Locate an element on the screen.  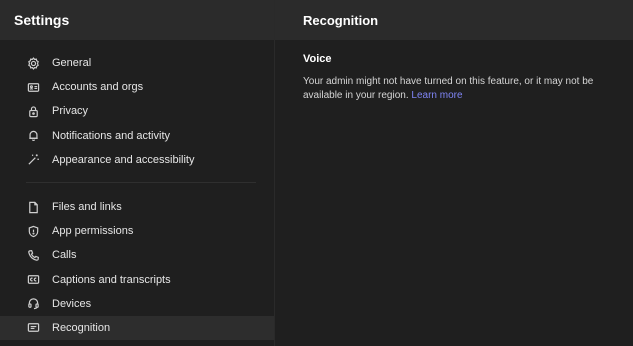
sidebar-item-label: Devices is located at coordinates (72, 303).